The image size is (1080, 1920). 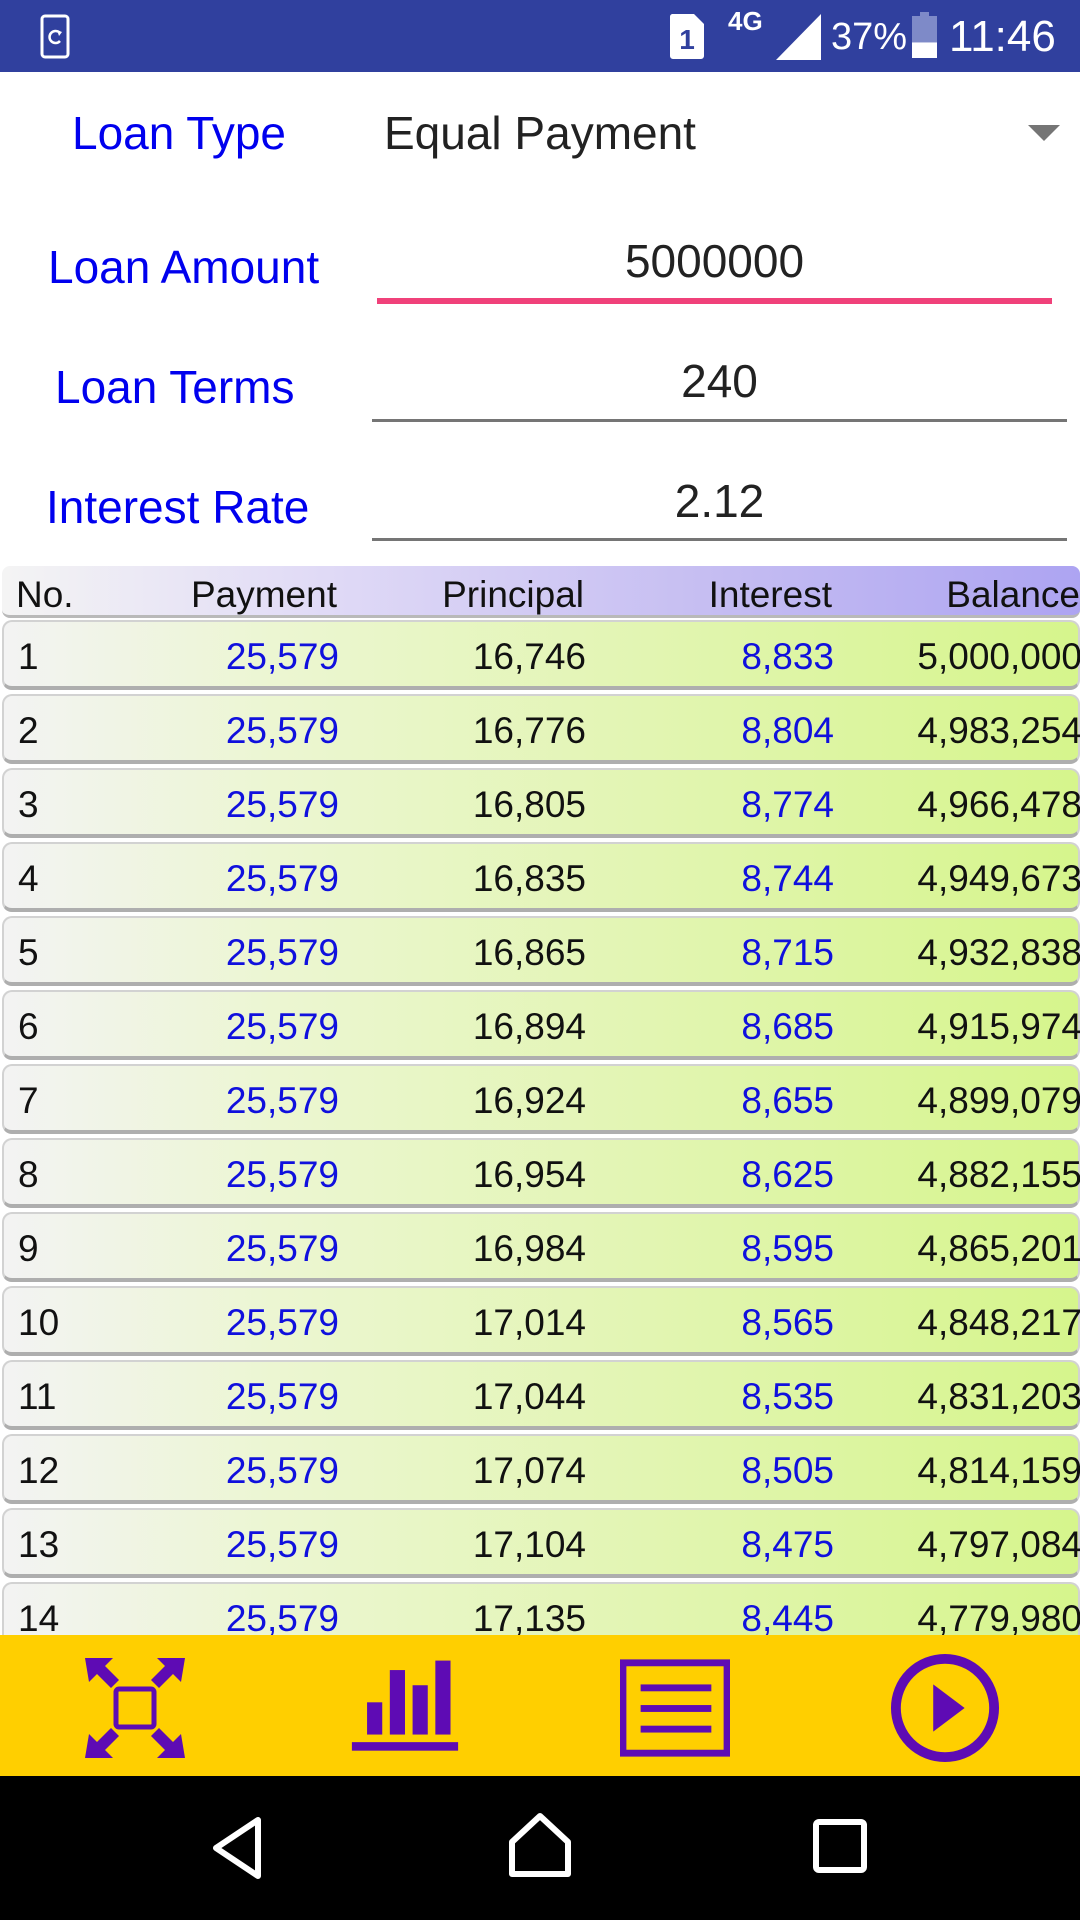 What do you see at coordinates (745, 21) in the screenshot?
I see `network-type: 4G` at bounding box center [745, 21].